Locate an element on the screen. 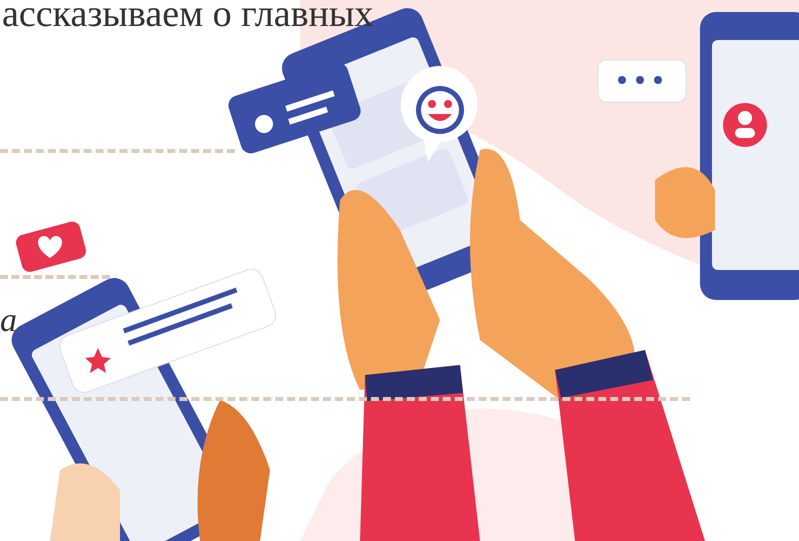  text-fragment: а is located at coordinates (8, 321).